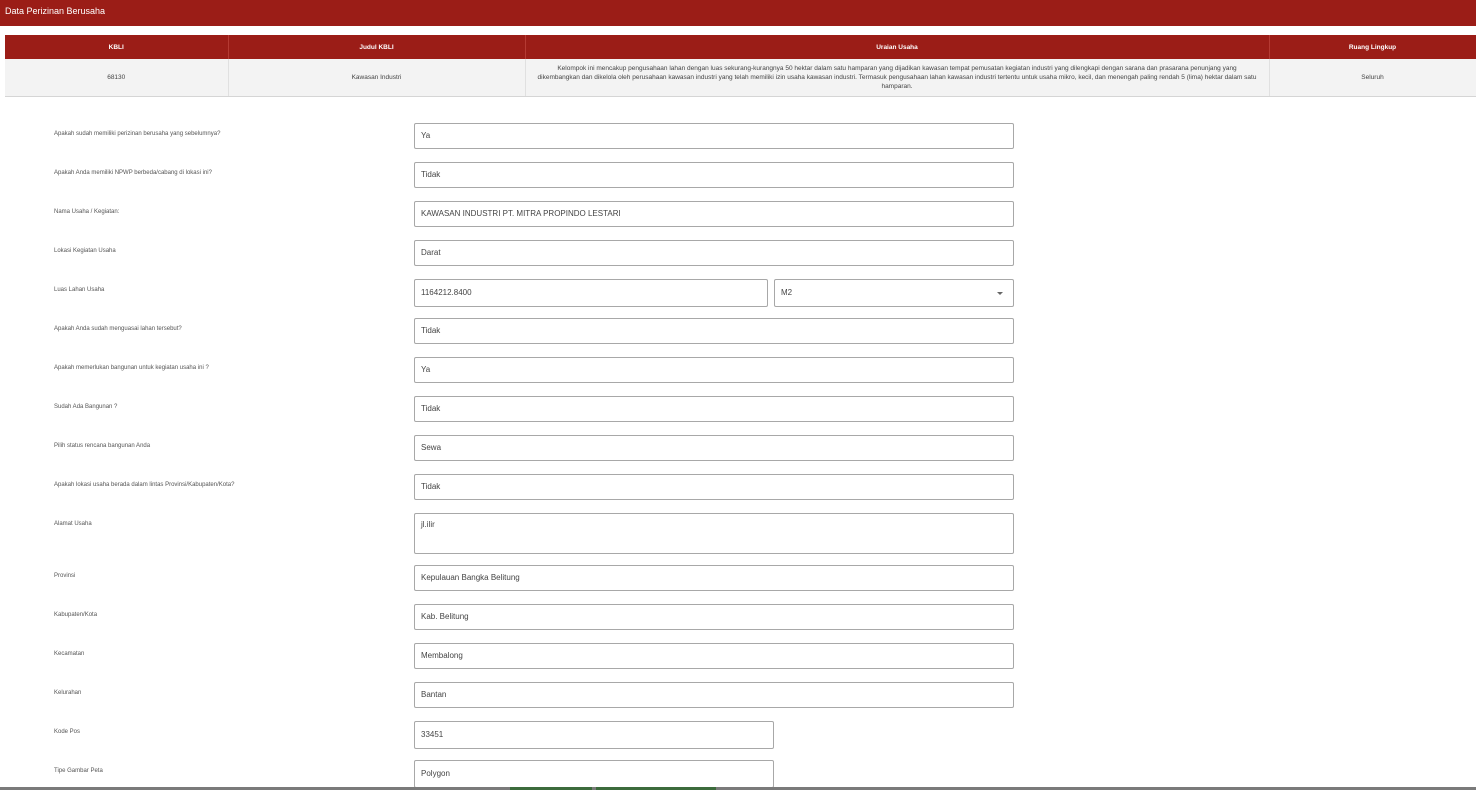 This screenshot has width=1476, height=790. What do you see at coordinates (1000, 293) in the screenshot?
I see `caret-down-icon` at bounding box center [1000, 293].